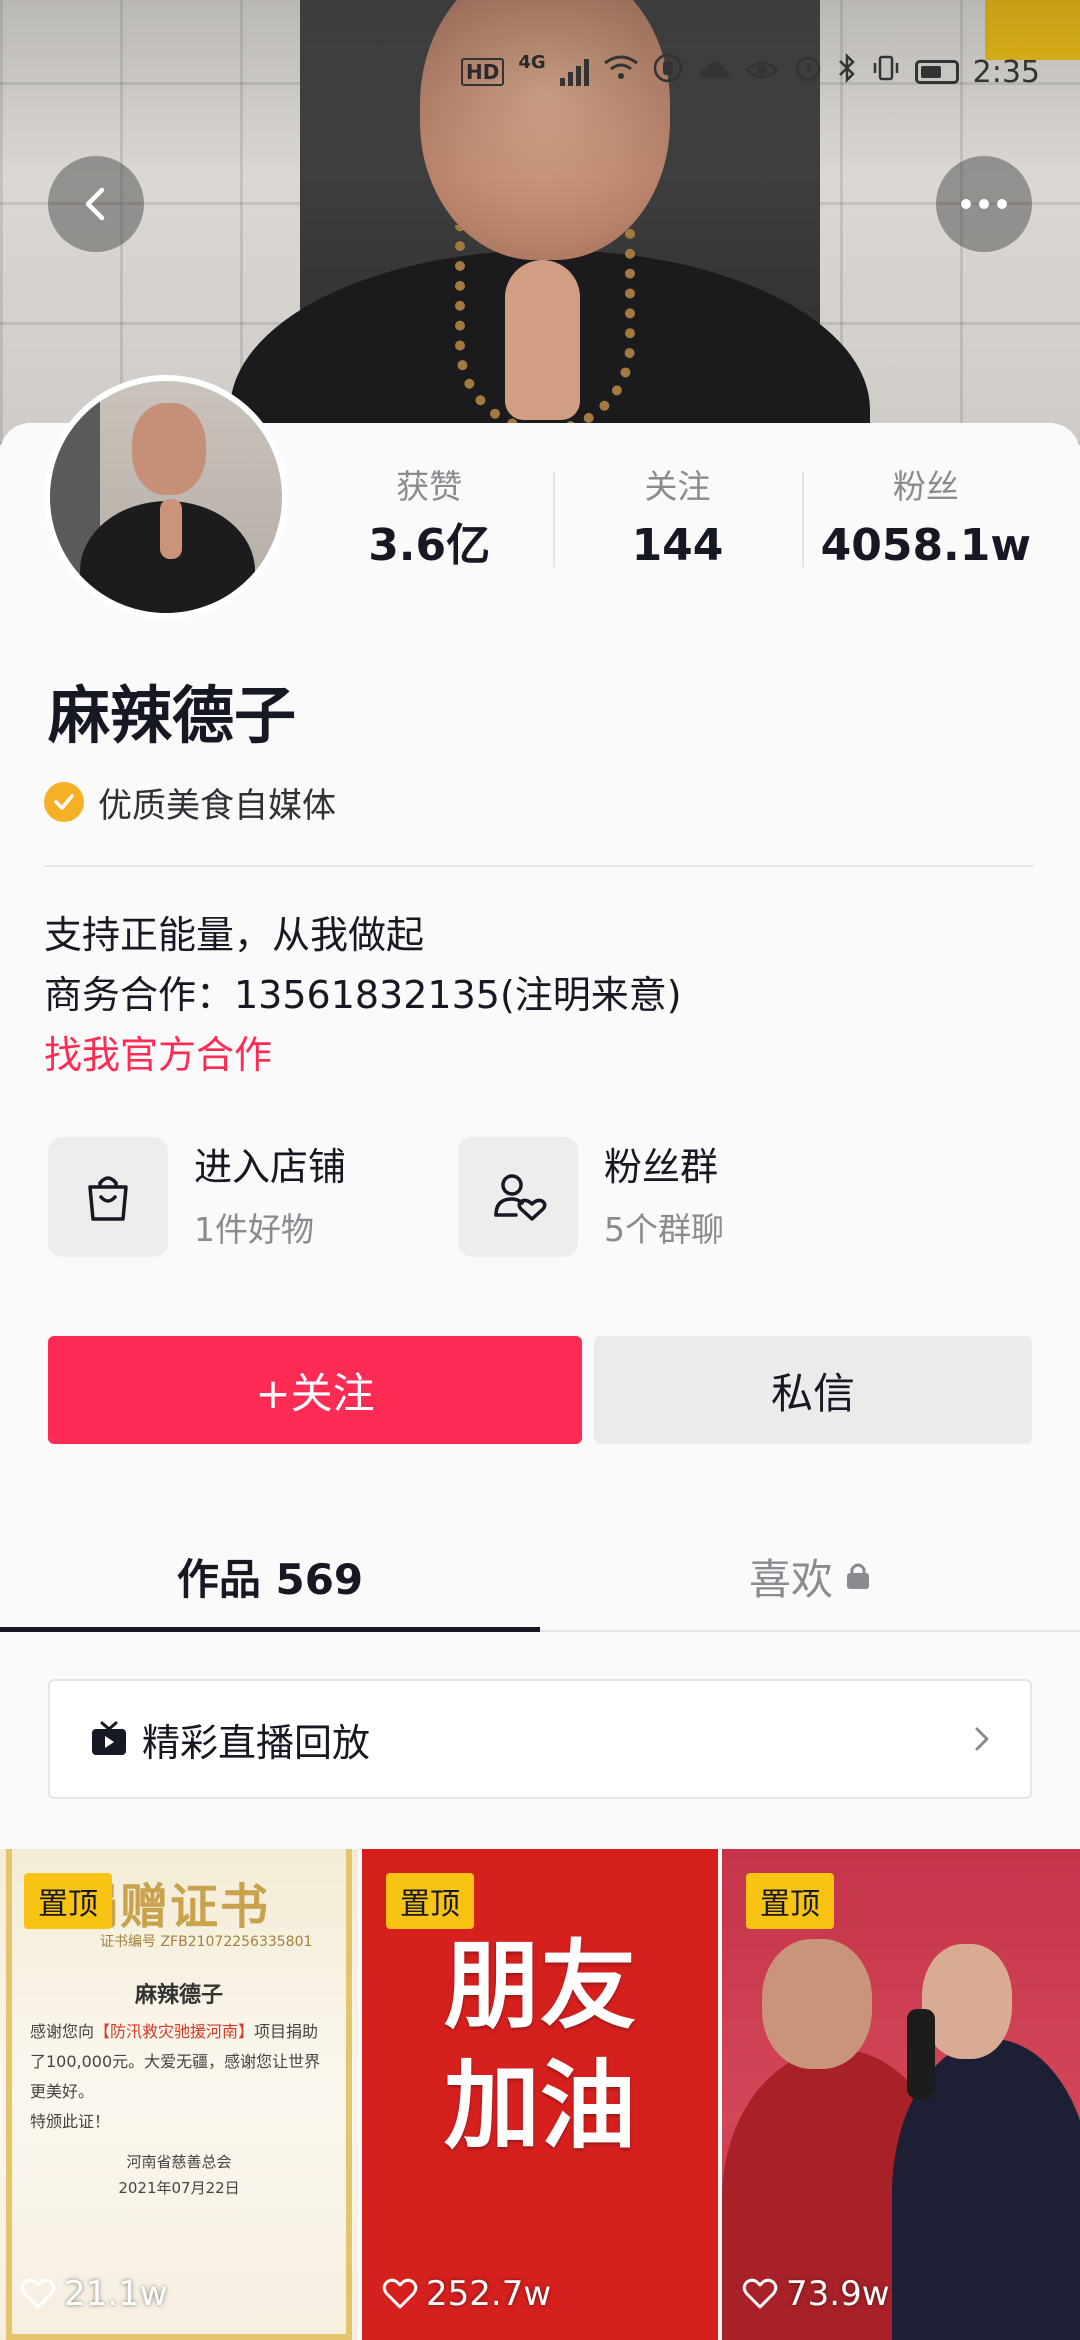 The image size is (1080, 2340). Describe the element at coordinates (661, 1167) in the screenshot. I see `fan-group-title: 粉丝群` at that location.